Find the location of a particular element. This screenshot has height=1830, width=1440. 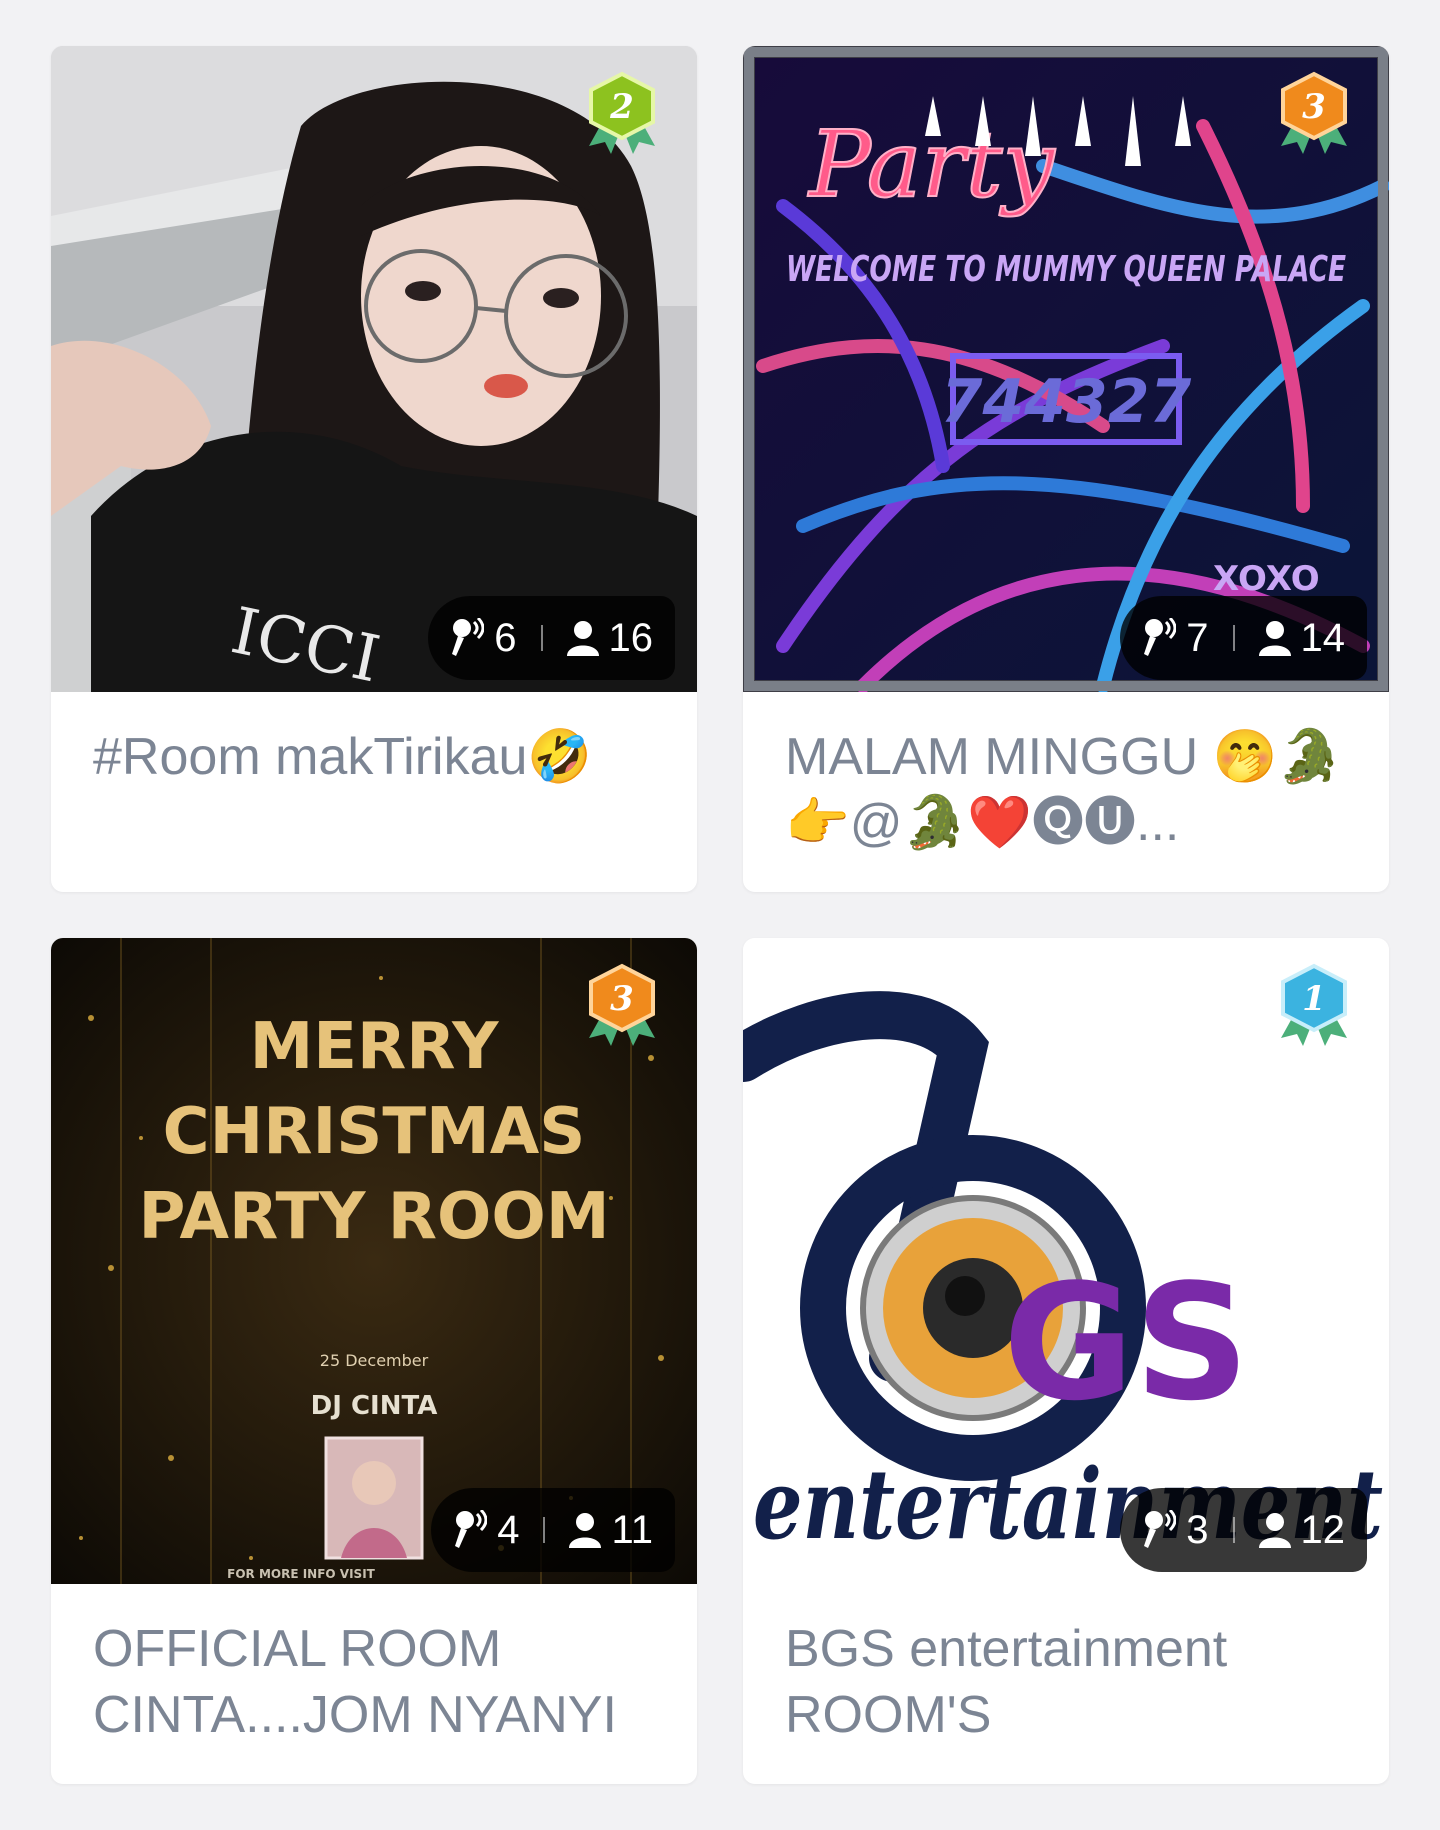

svg-text: 2 is located at coordinates (621, 107).